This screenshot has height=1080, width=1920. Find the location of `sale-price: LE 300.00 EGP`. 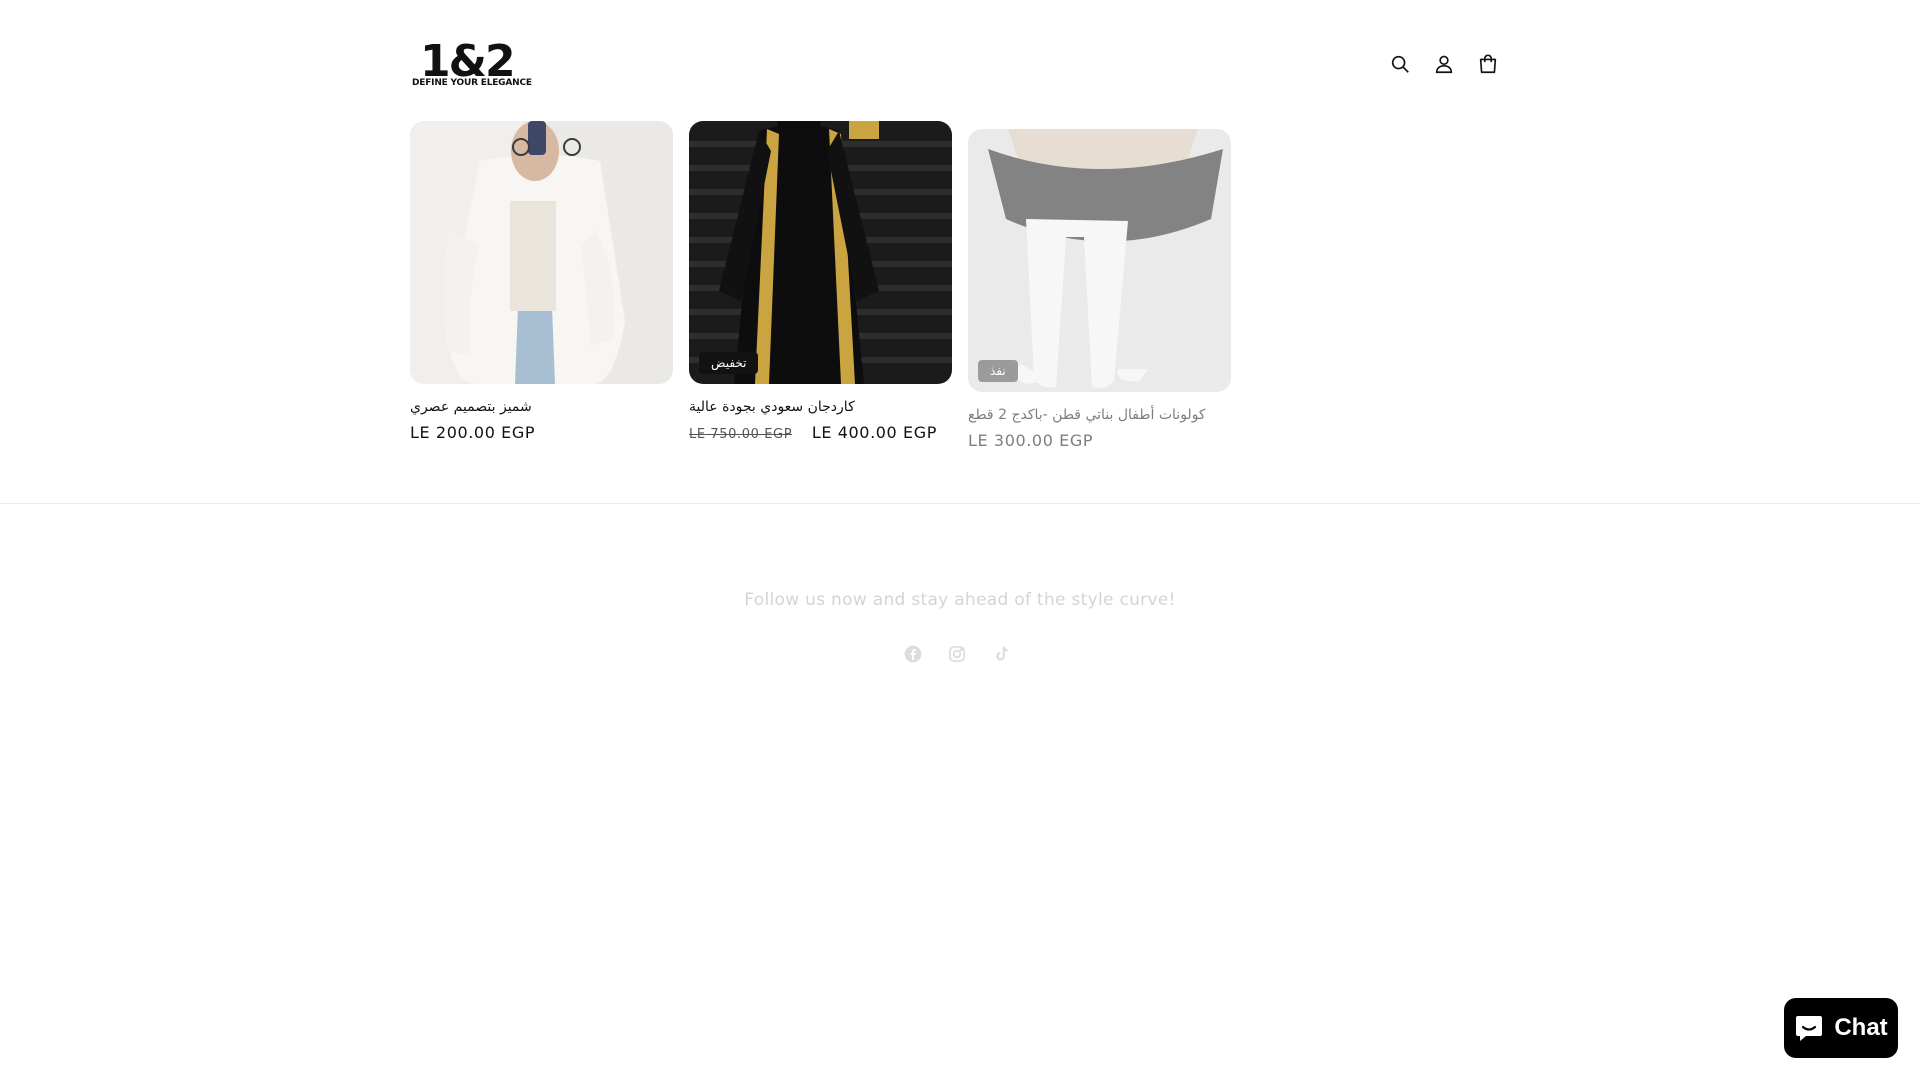

sale-price: LE 300.00 EGP is located at coordinates (1031, 440).